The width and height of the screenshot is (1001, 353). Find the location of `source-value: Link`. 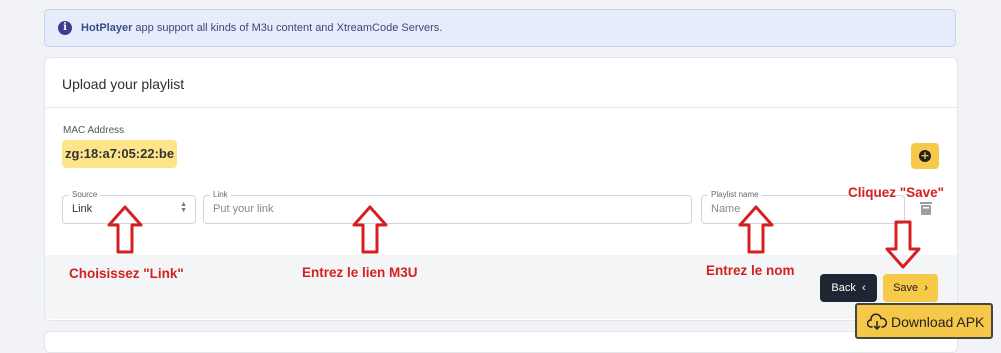

source-value: Link is located at coordinates (82, 209).